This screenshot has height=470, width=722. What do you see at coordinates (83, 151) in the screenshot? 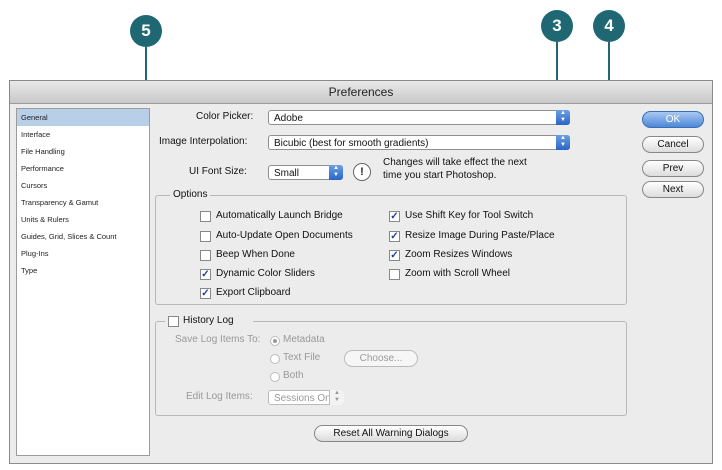
I see `sidebar-item-file-handling: File Handling` at bounding box center [83, 151].